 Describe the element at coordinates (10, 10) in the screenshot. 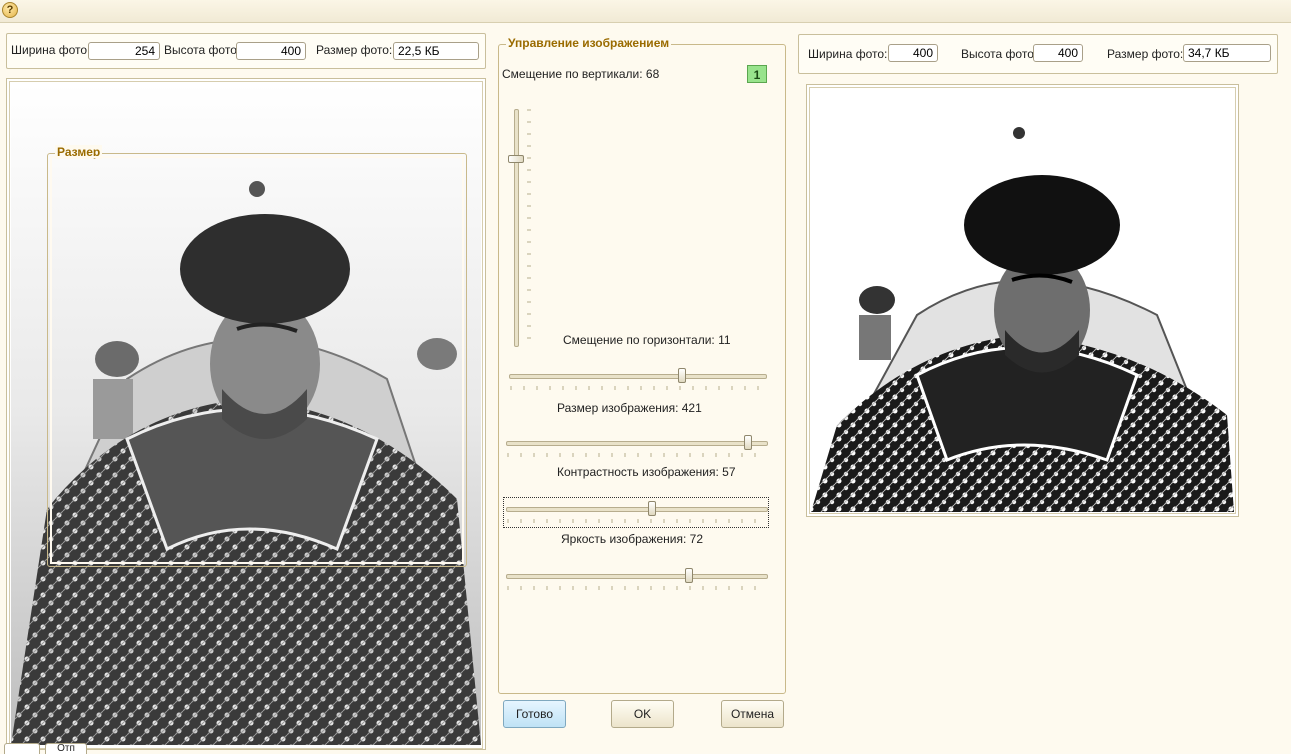

I see `help-icon: ?` at that location.